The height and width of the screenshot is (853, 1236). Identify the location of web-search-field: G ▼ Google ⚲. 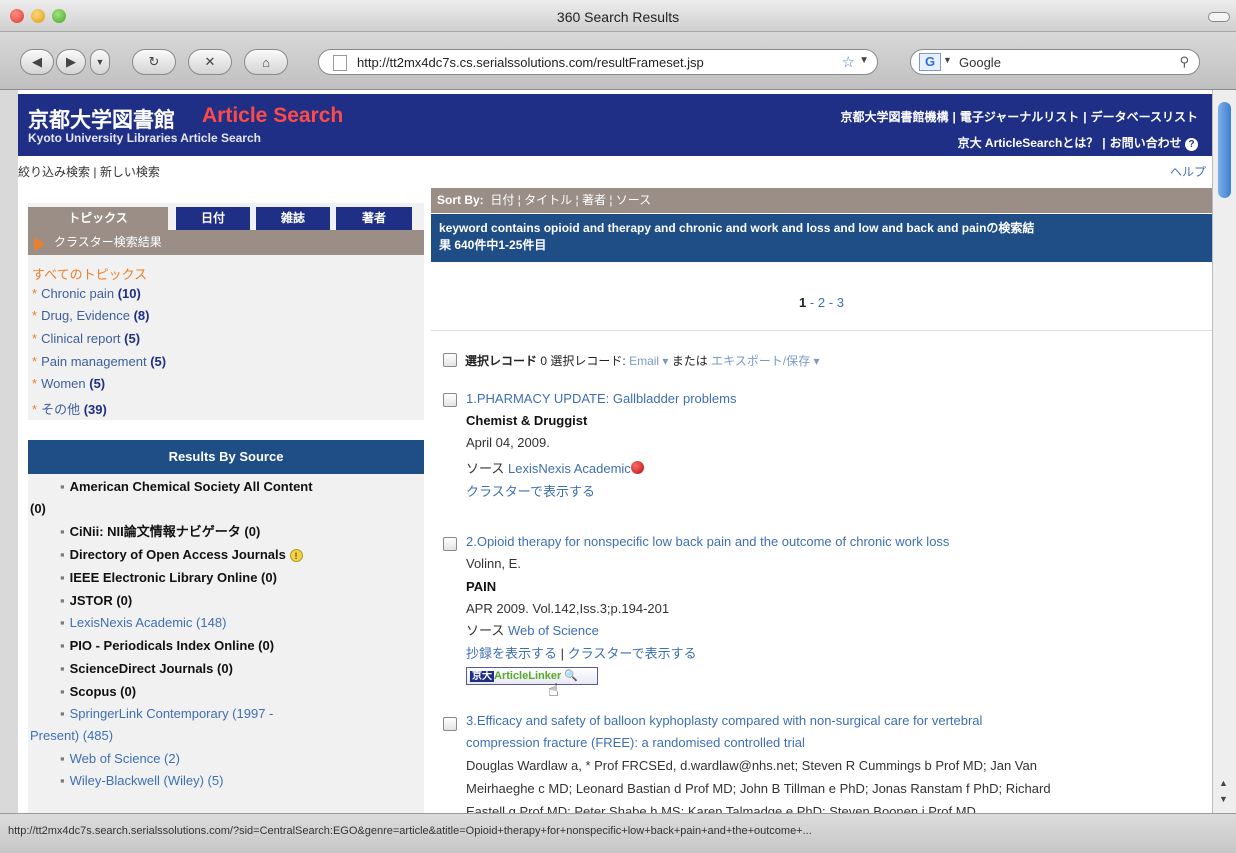
(1055, 62).